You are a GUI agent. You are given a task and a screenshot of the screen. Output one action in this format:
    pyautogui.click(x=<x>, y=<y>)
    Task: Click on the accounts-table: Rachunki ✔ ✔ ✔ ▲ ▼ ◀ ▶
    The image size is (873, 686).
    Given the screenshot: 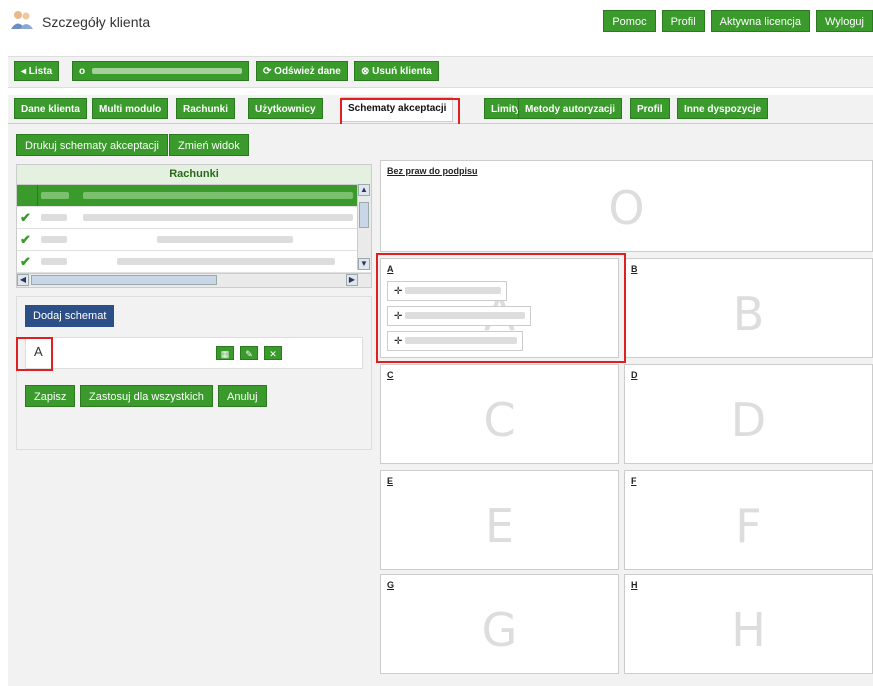 What is the action you would take?
    pyautogui.click(x=194, y=226)
    